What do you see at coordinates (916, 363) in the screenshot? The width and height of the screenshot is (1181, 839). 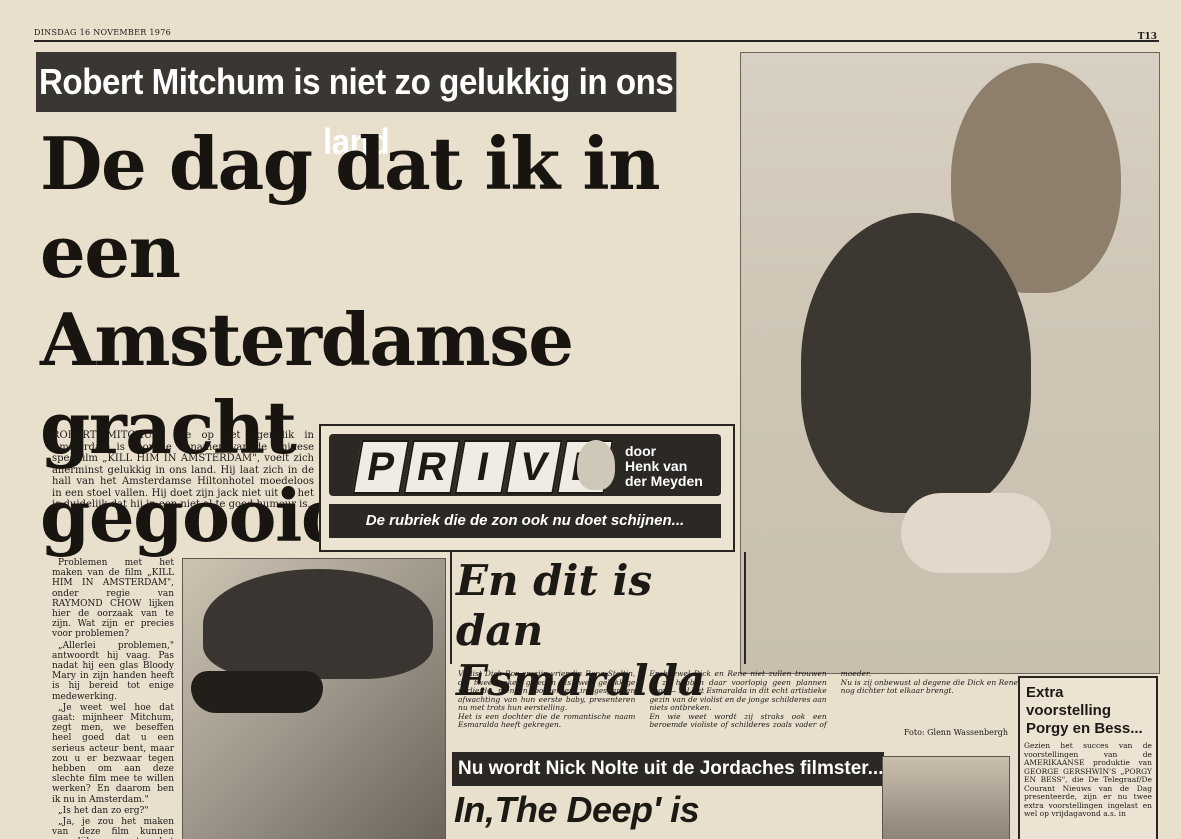 I see `woman-portrait` at bounding box center [916, 363].